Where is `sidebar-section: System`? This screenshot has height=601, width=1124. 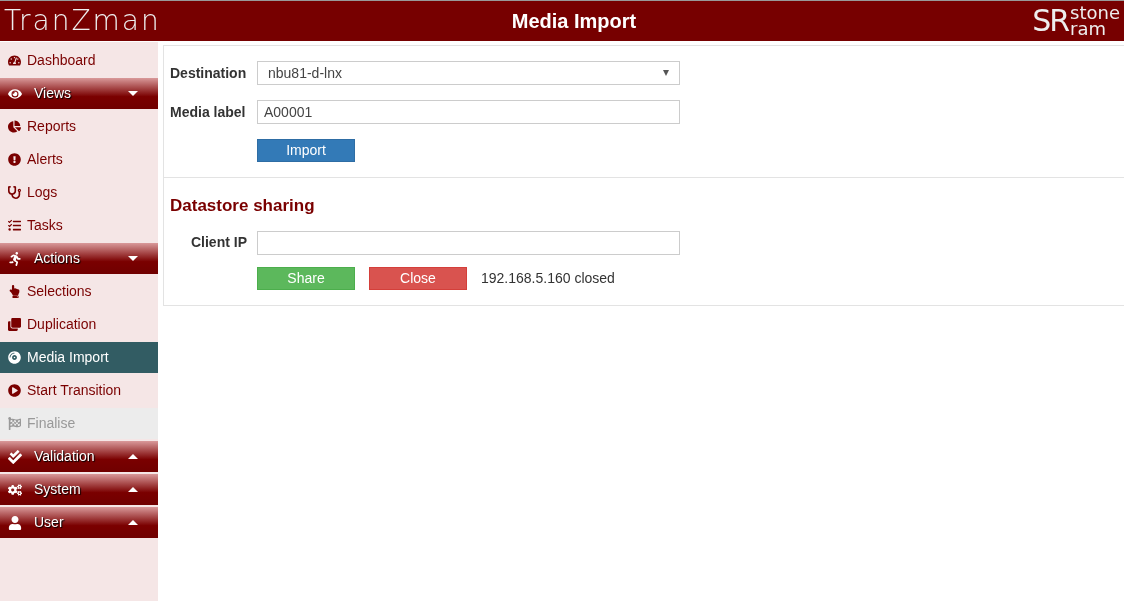 sidebar-section: System is located at coordinates (79, 489).